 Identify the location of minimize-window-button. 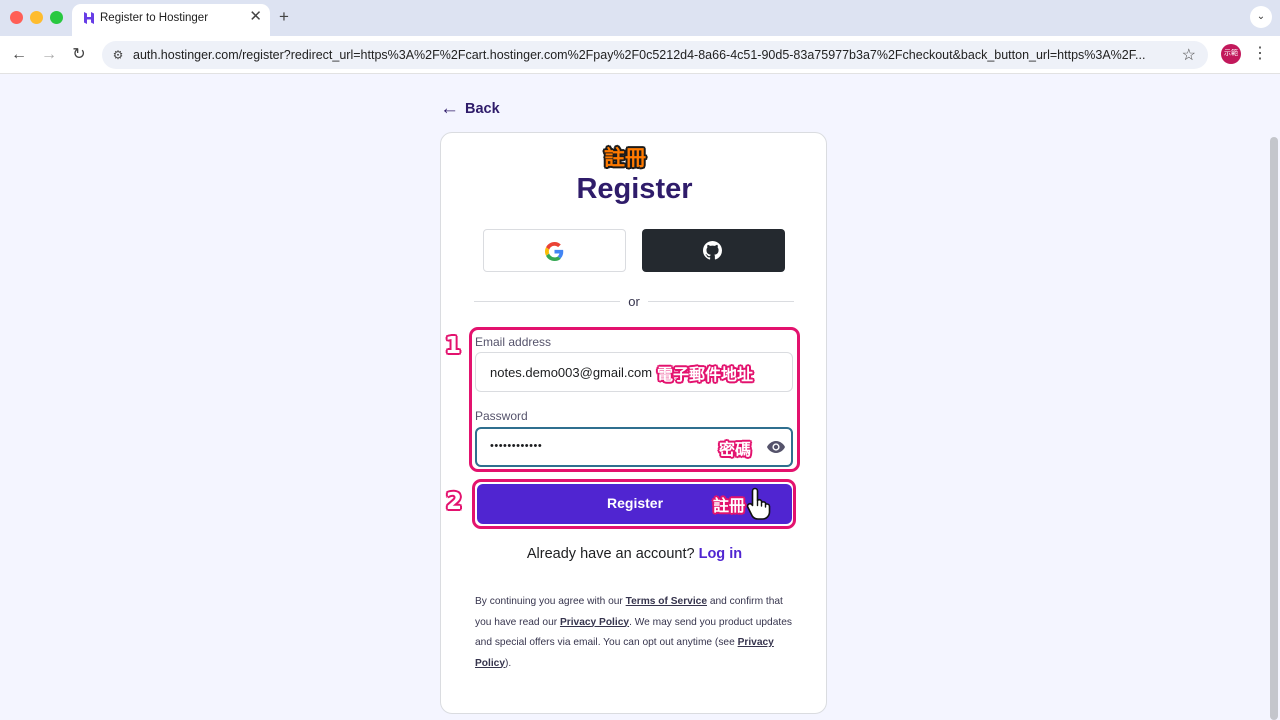
(36, 17).